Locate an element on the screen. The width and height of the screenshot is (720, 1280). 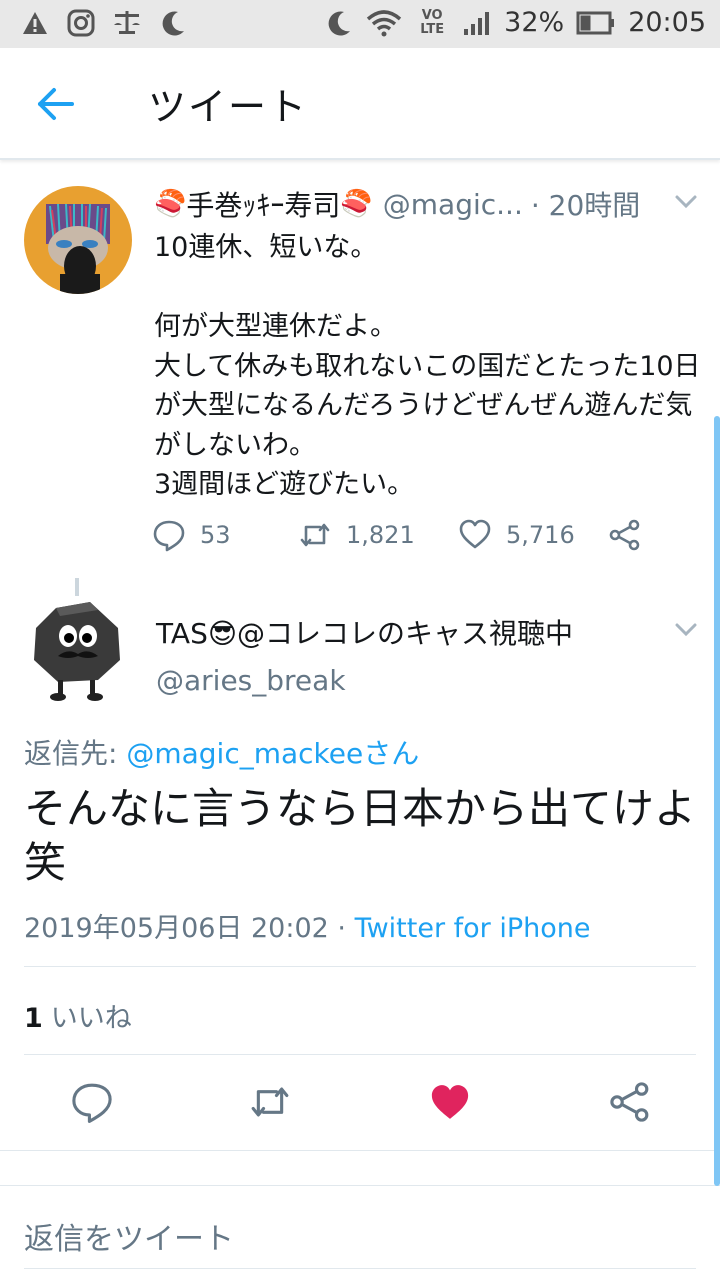
display-name: TAS😎@コレコレのキャス視聴中 is located at coordinates (364, 632).